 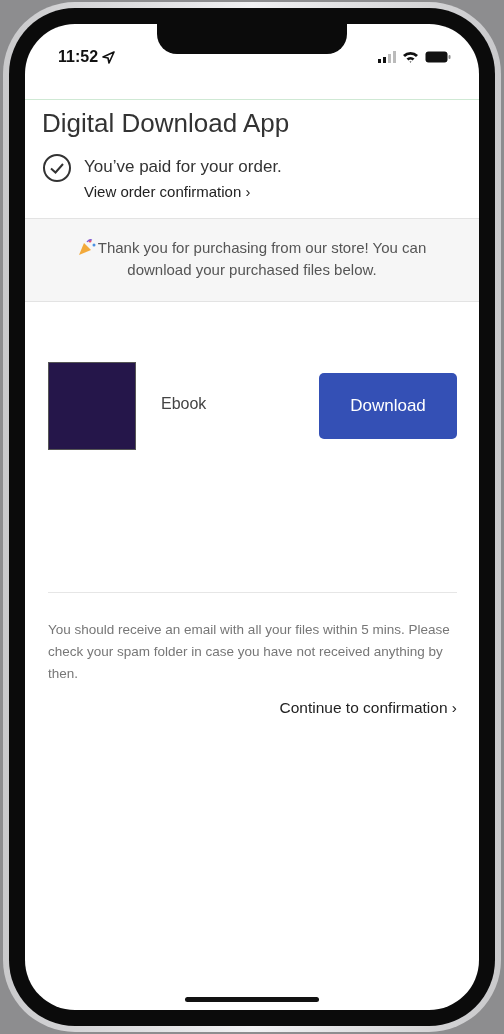 I want to click on status-time: 11:52, so click(x=78, y=57).